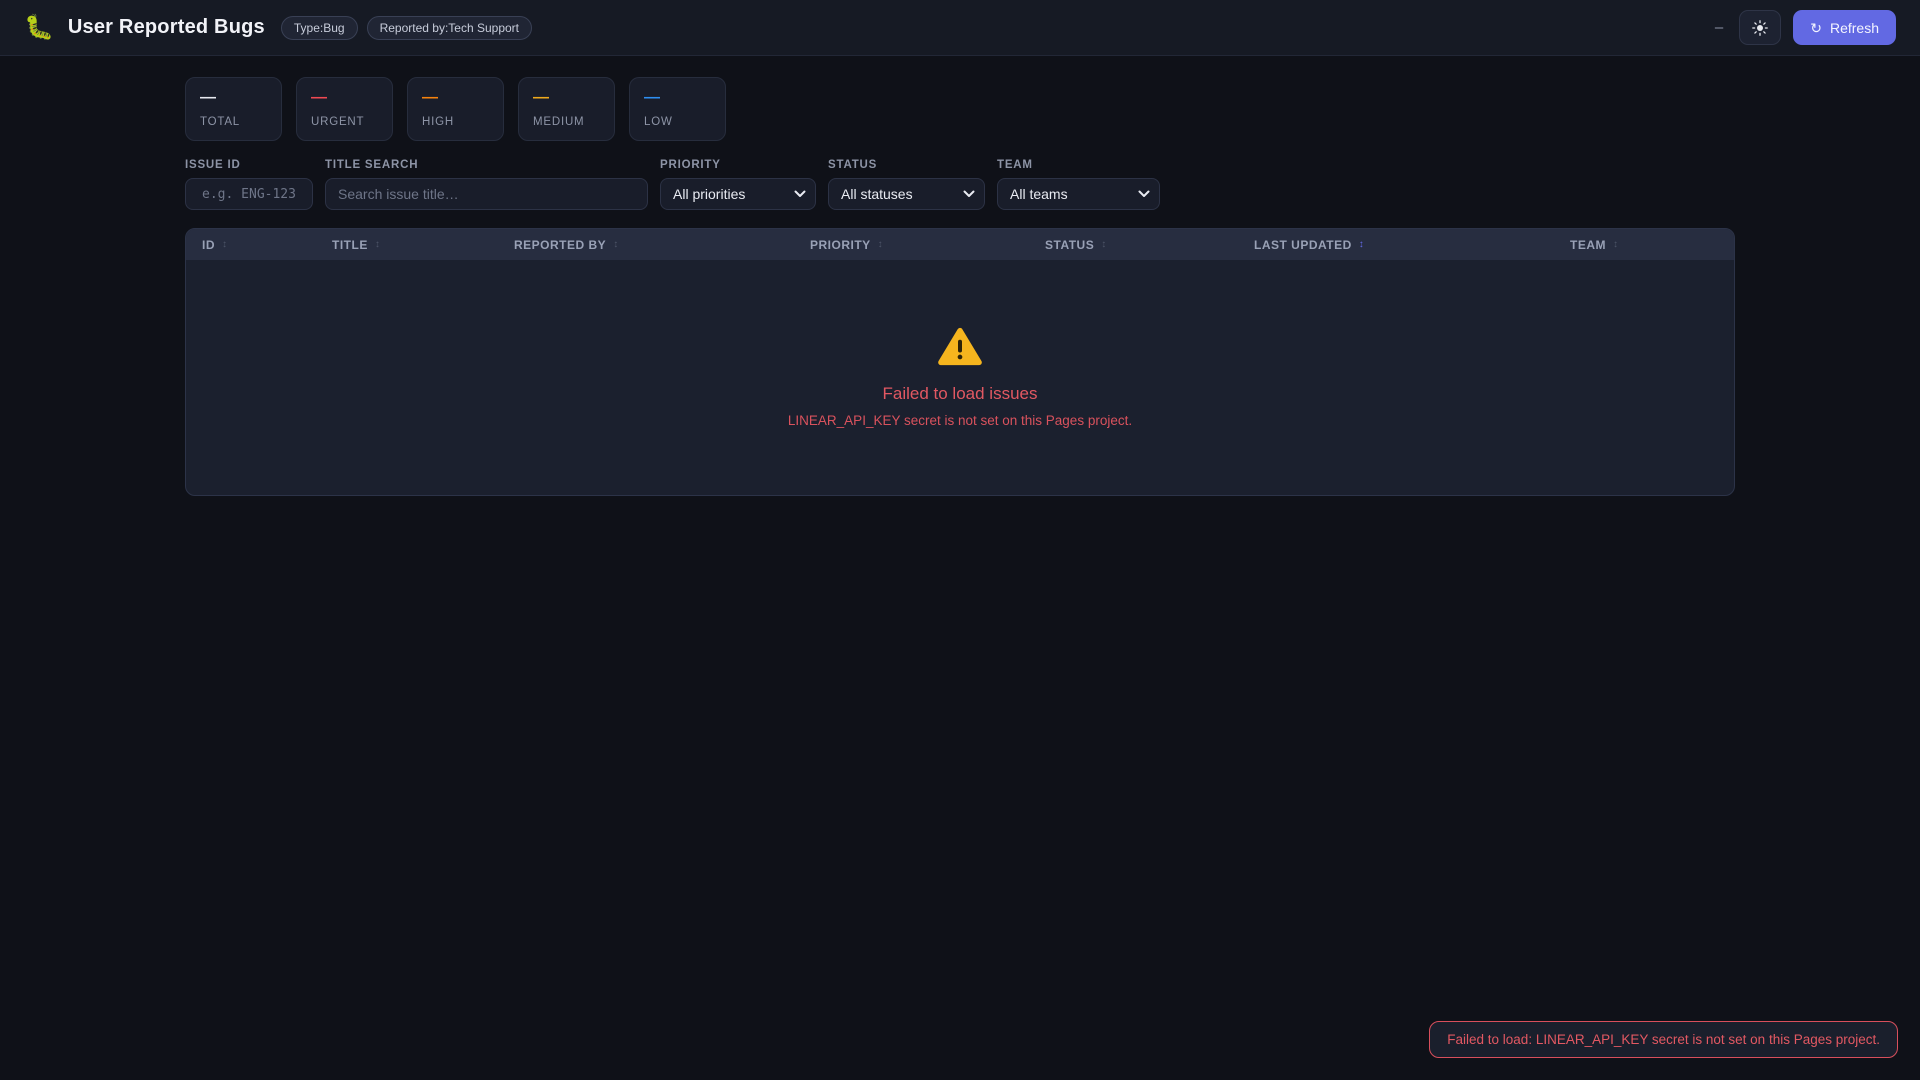 The height and width of the screenshot is (1080, 1920). I want to click on stat-value-urgent: —, so click(319, 97).